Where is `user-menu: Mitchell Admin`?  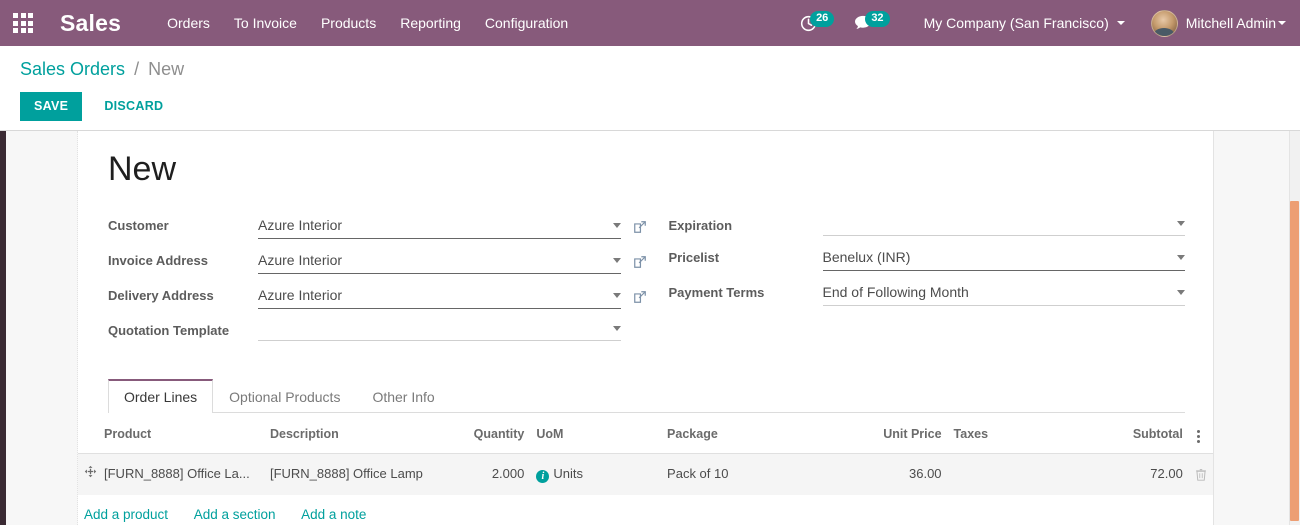
user-menu: Mitchell Admin is located at coordinates (1210, 23).